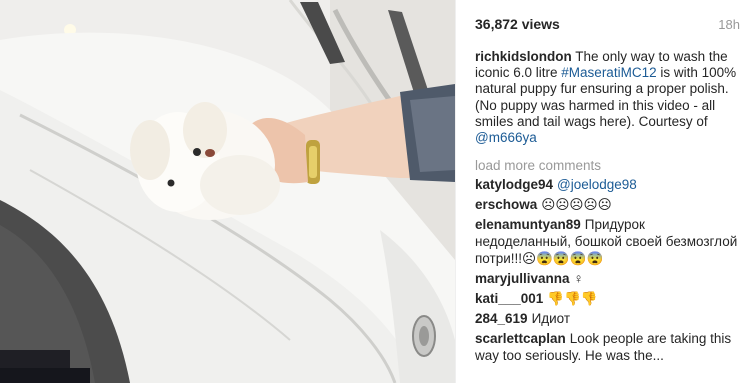 The height and width of the screenshot is (383, 750). I want to click on comment-username: elenamuntyan89, so click(528, 224).